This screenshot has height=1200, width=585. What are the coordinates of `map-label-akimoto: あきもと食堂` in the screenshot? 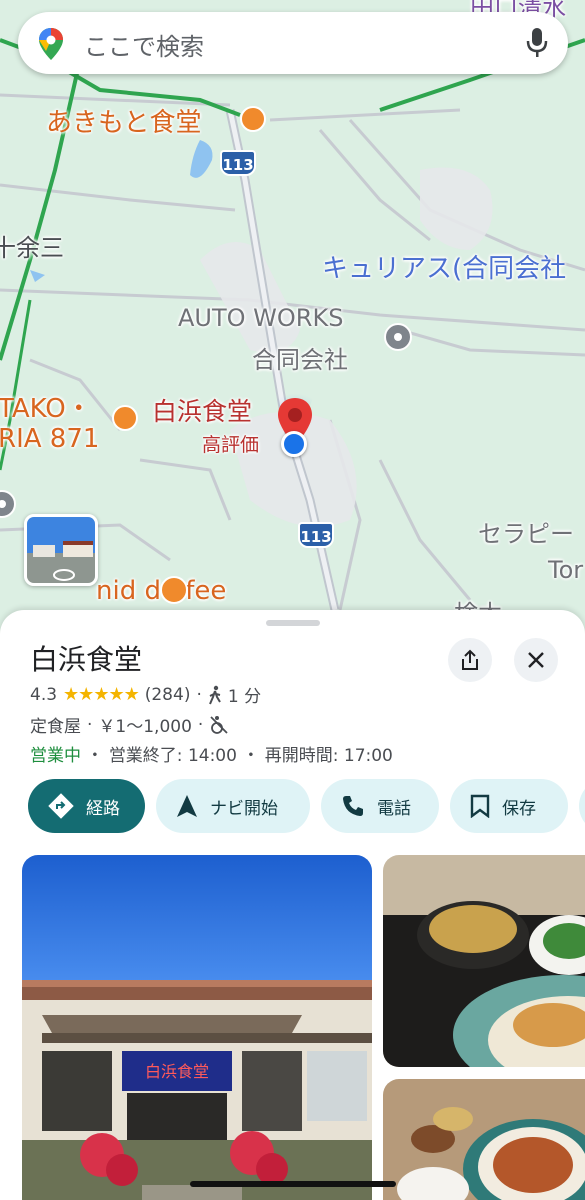 It's located at (123, 120).